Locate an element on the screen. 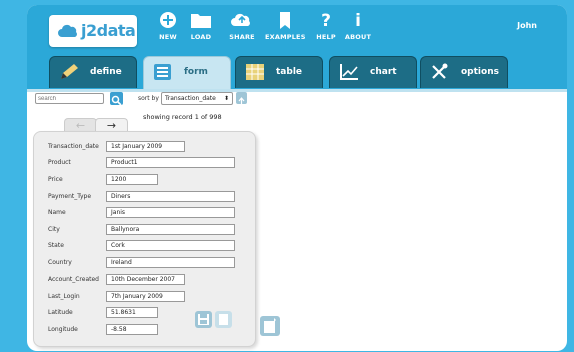 The height and width of the screenshot is (352, 574). chart-icon is located at coordinates (349, 72).